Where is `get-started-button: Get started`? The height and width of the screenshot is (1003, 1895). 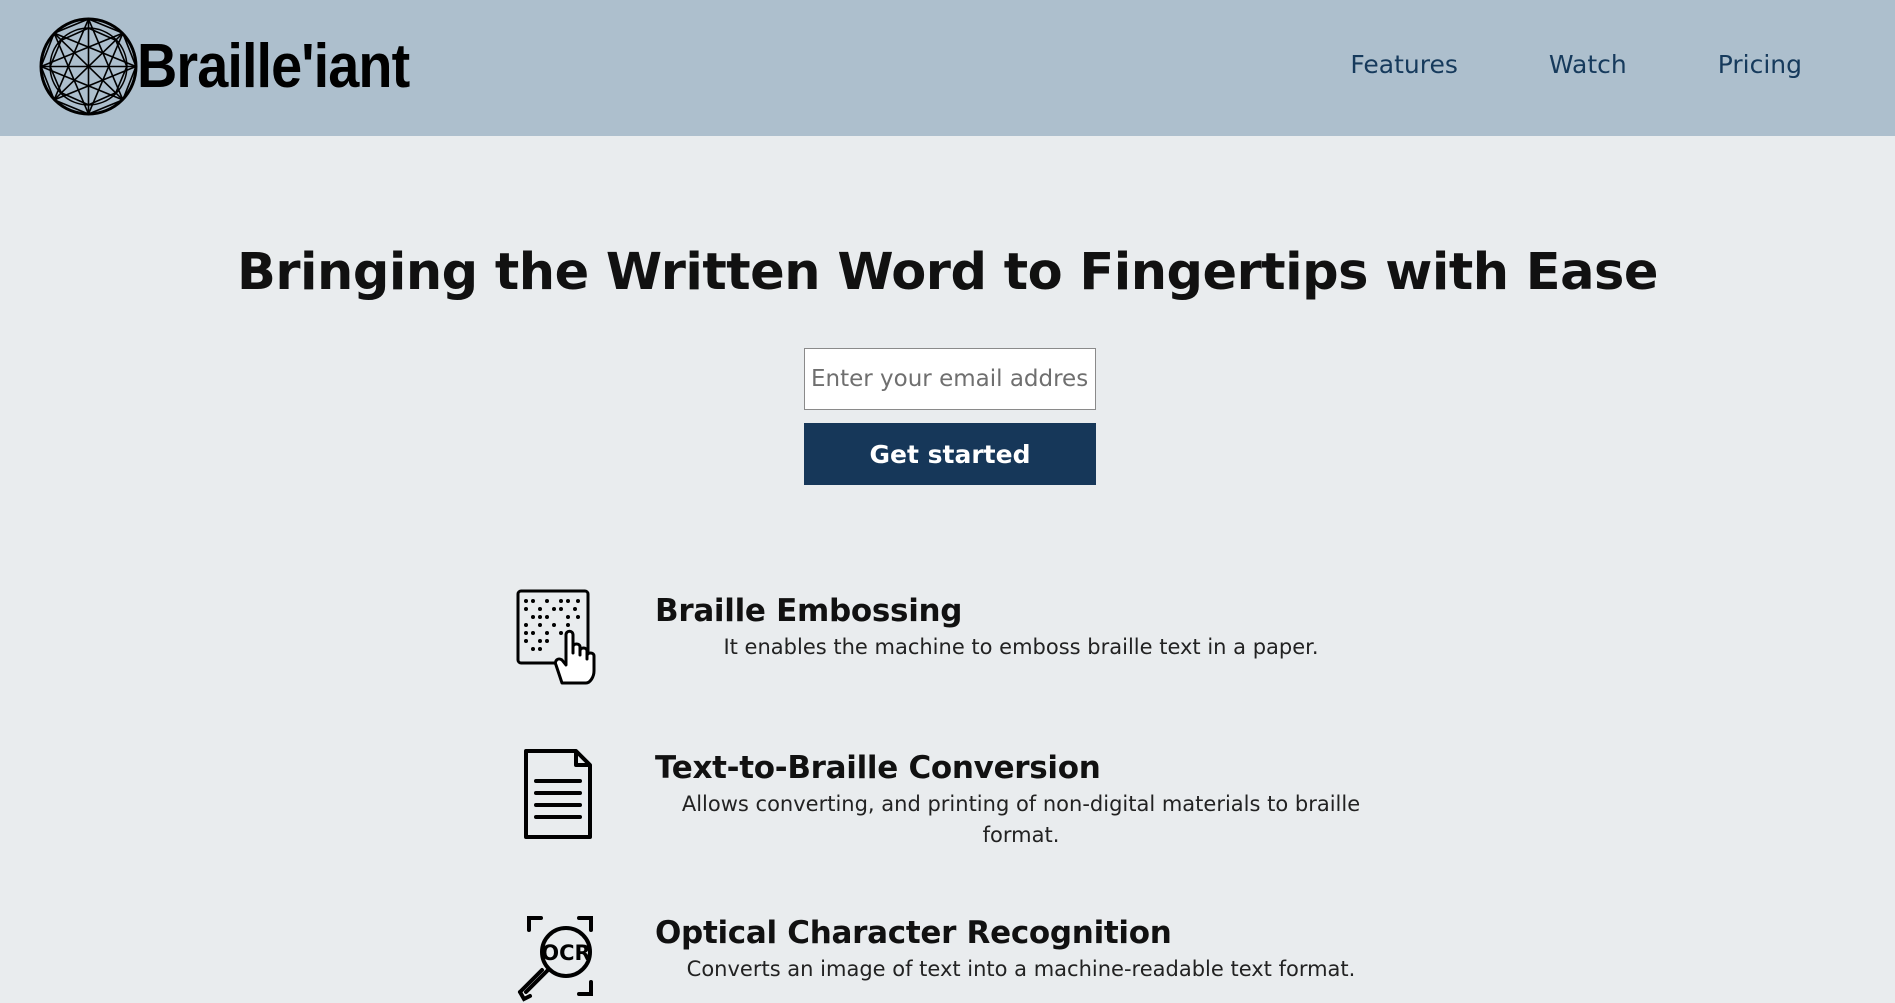
get-started-button: Get started is located at coordinates (950, 454).